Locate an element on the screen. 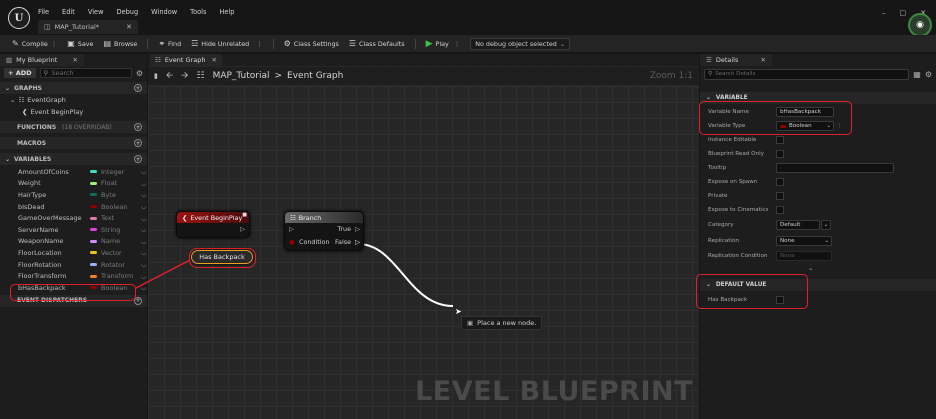 The width and height of the screenshot is (936, 419). add-graph-button: + is located at coordinates (138, 88).